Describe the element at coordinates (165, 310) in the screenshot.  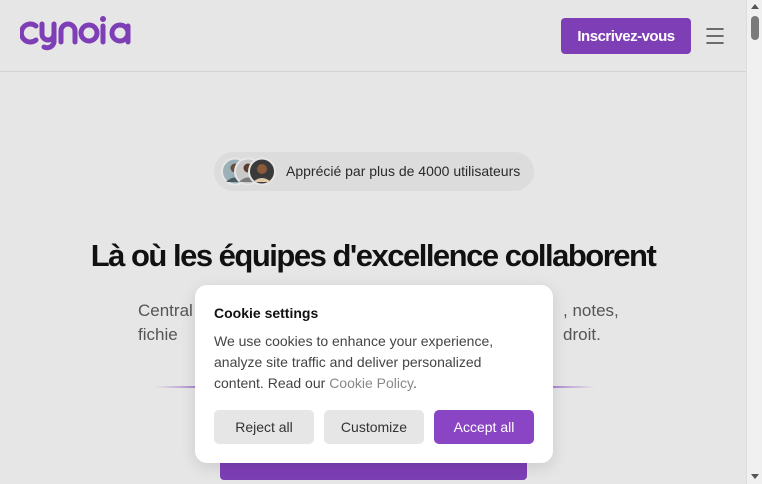
I see `subtitle-left-line1: Central` at that location.